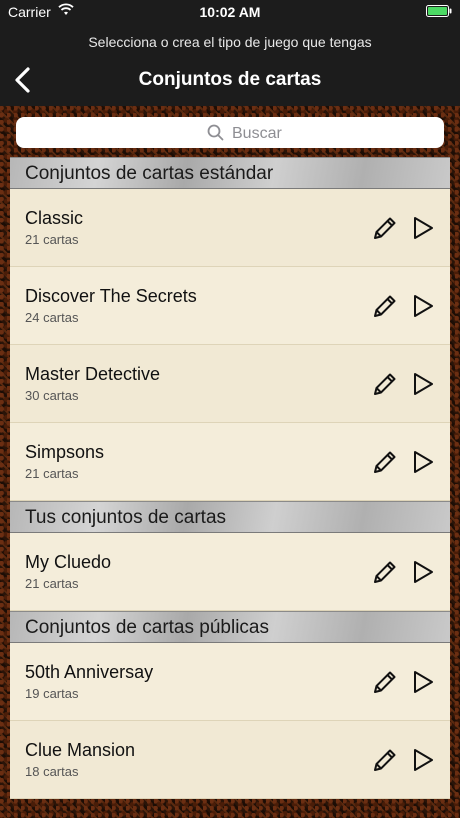 This screenshot has width=460, height=818. Describe the element at coordinates (439, 11) in the screenshot. I see `battery-icon` at that location.